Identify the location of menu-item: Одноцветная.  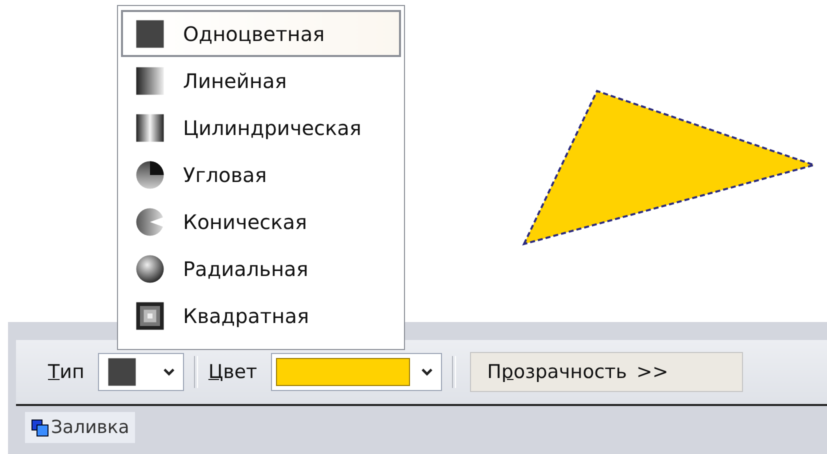
(261, 33).